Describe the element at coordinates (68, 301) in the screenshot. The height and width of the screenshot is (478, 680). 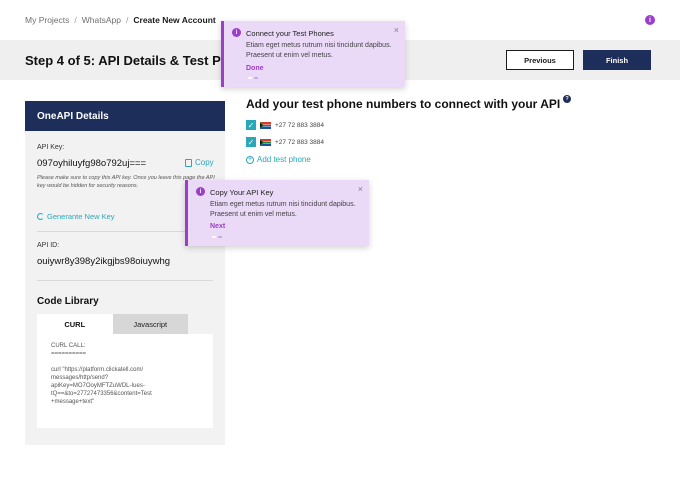
I see `code-library-title: Code Library` at that location.